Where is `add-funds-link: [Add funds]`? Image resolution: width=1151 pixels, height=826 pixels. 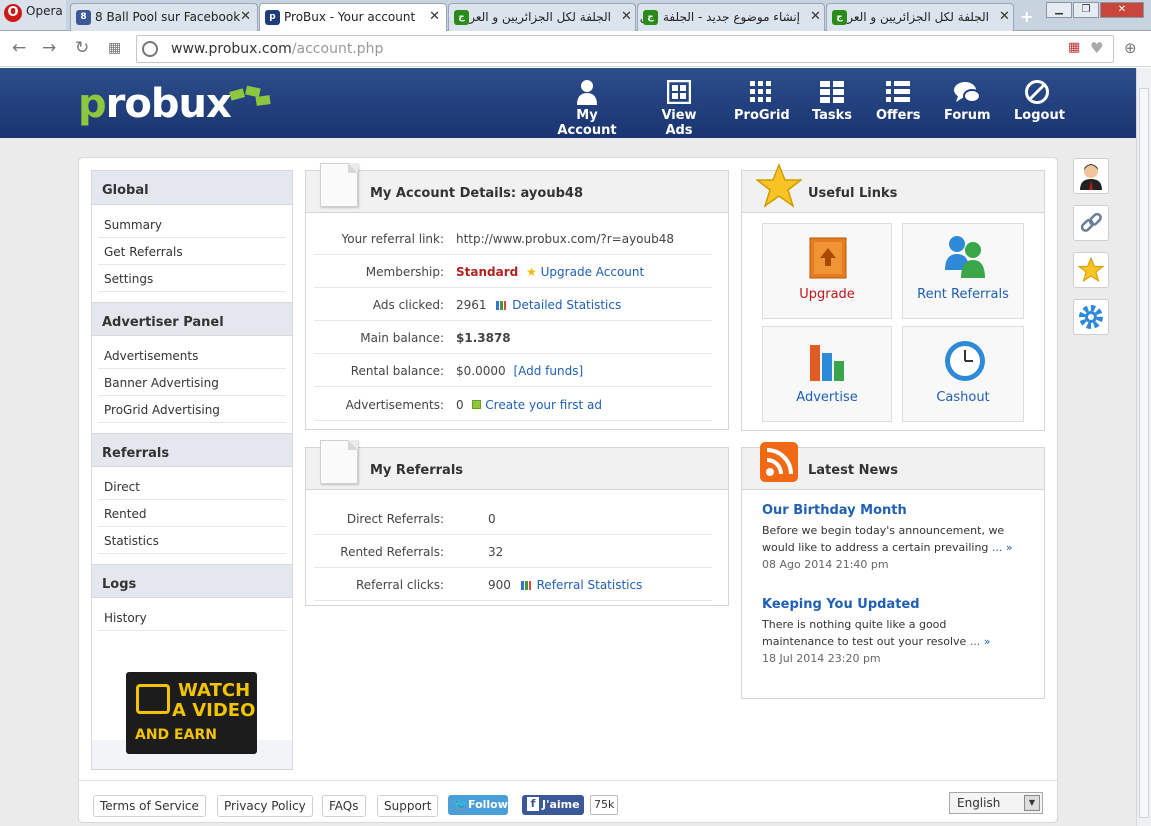 add-funds-link: [Add funds] is located at coordinates (548, 371).